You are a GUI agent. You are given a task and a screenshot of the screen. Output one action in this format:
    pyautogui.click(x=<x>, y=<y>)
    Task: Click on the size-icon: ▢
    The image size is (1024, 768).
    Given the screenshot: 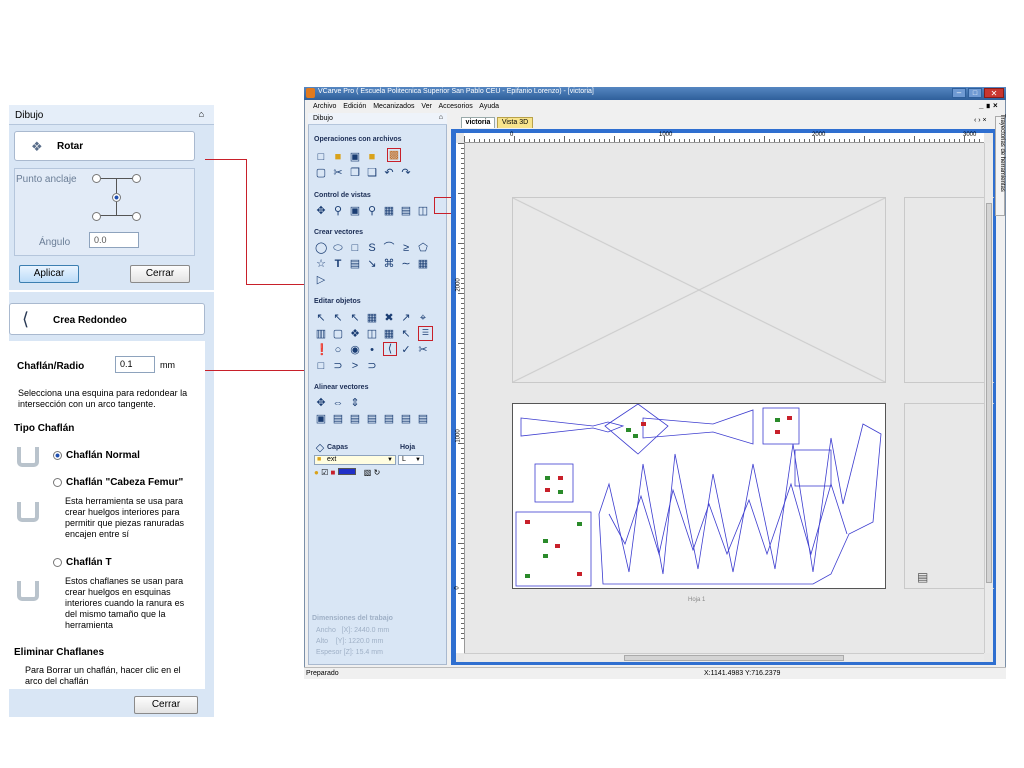 What is the action you would take?
    pyautogui.click(x=338, y=334)
    